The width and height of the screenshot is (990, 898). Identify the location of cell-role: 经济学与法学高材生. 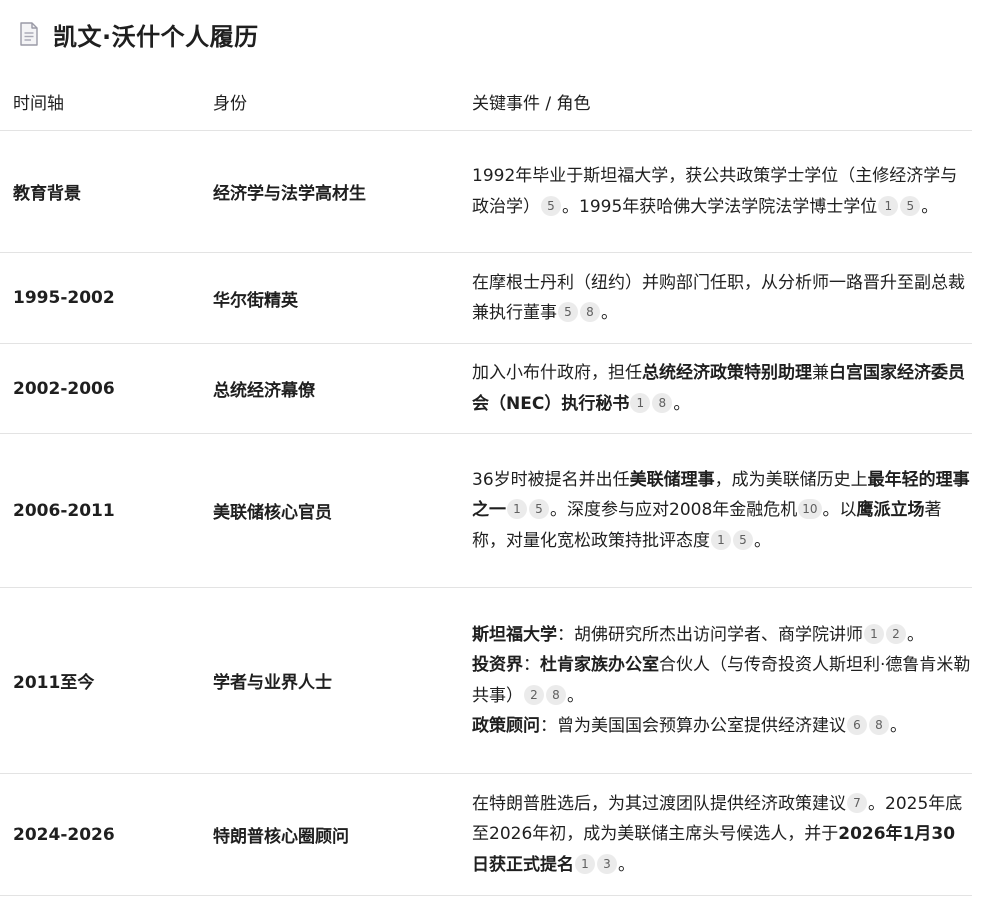
(329, 191).